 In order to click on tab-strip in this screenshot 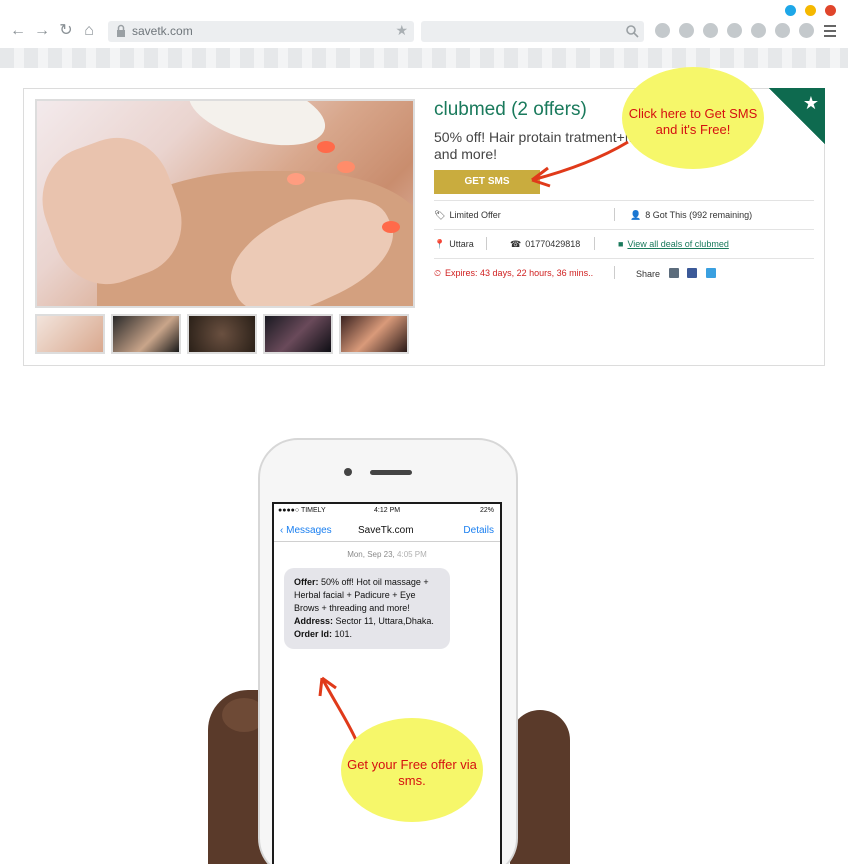, I will do `click(424, 58)`.